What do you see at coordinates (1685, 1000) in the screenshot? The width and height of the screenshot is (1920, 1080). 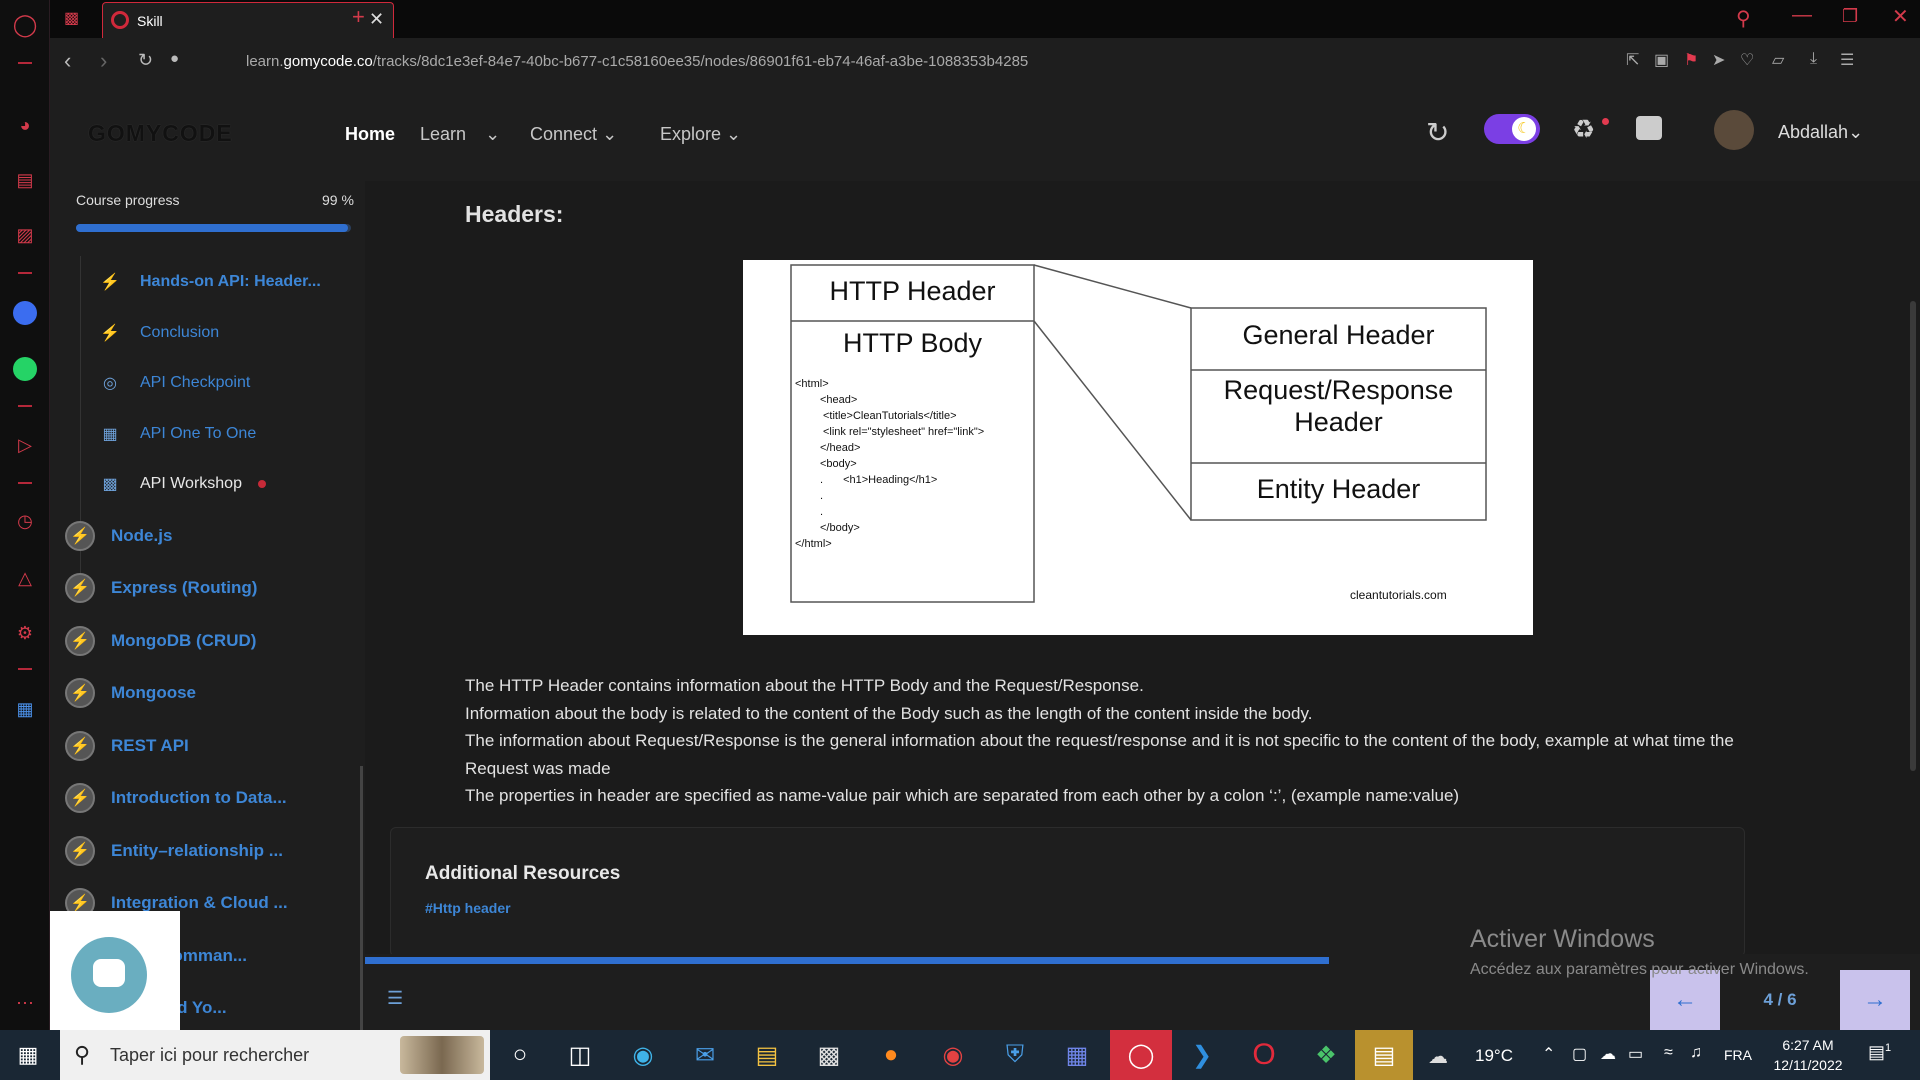 I see `previous-button: ←` at bounding box center [1685, 1000].